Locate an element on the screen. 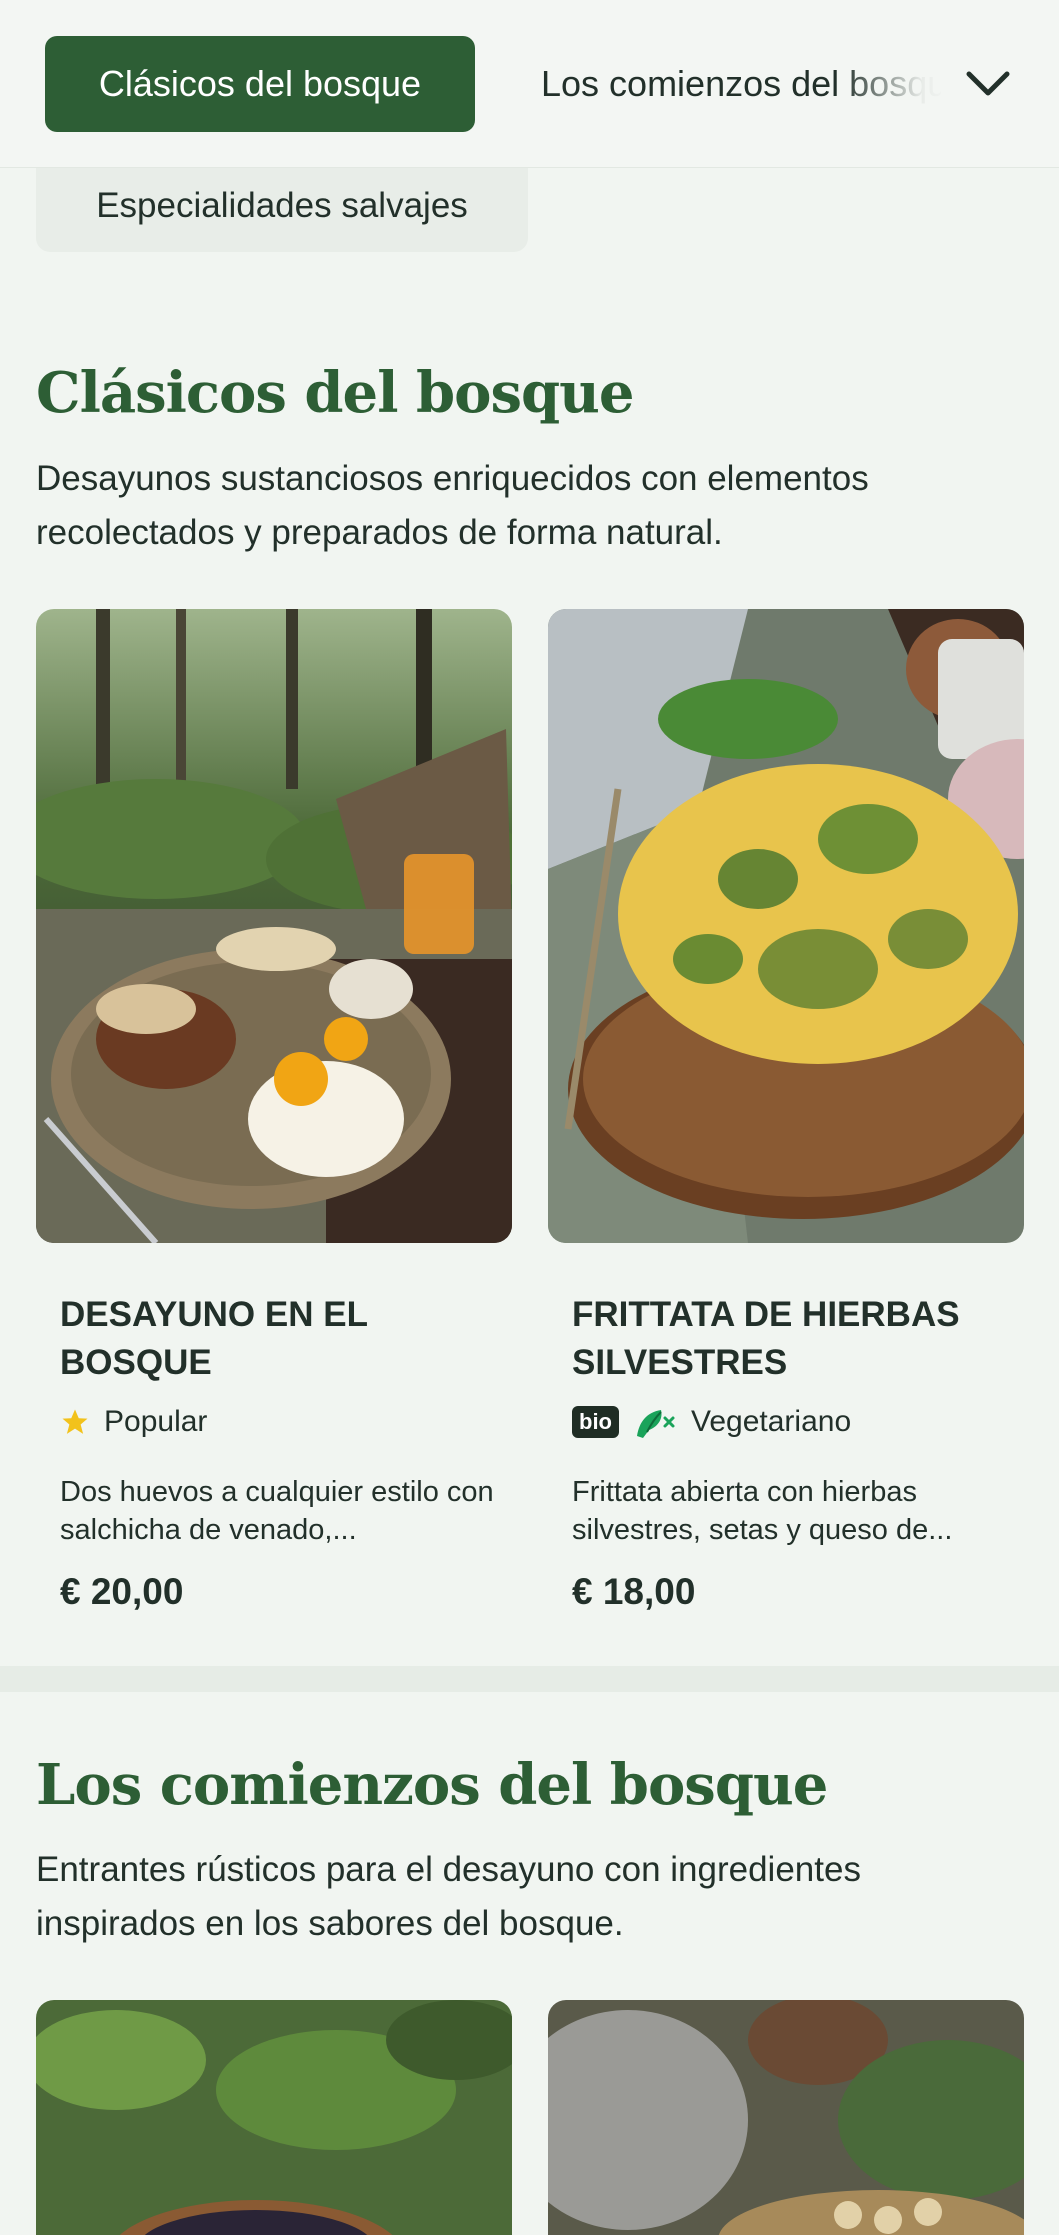 The height and width of the screenshot is (2235, 1059). chevron-down-icon is located at coordinates (988, 83).